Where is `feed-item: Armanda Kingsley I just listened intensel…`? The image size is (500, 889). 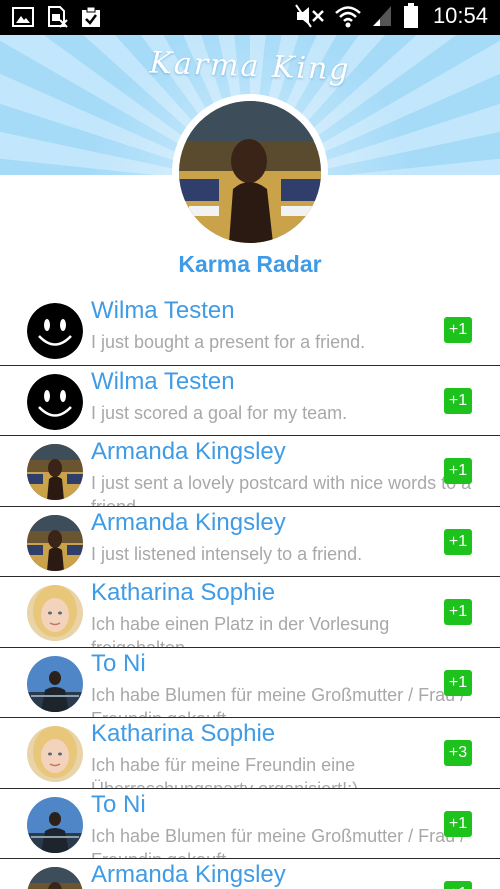
feed-item: Armanda Kingsley I just listened intensel… is located at coordinates (250, 542).